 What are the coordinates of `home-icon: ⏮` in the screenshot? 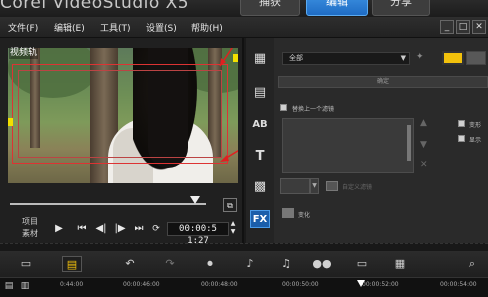 It's located at (82, 229).